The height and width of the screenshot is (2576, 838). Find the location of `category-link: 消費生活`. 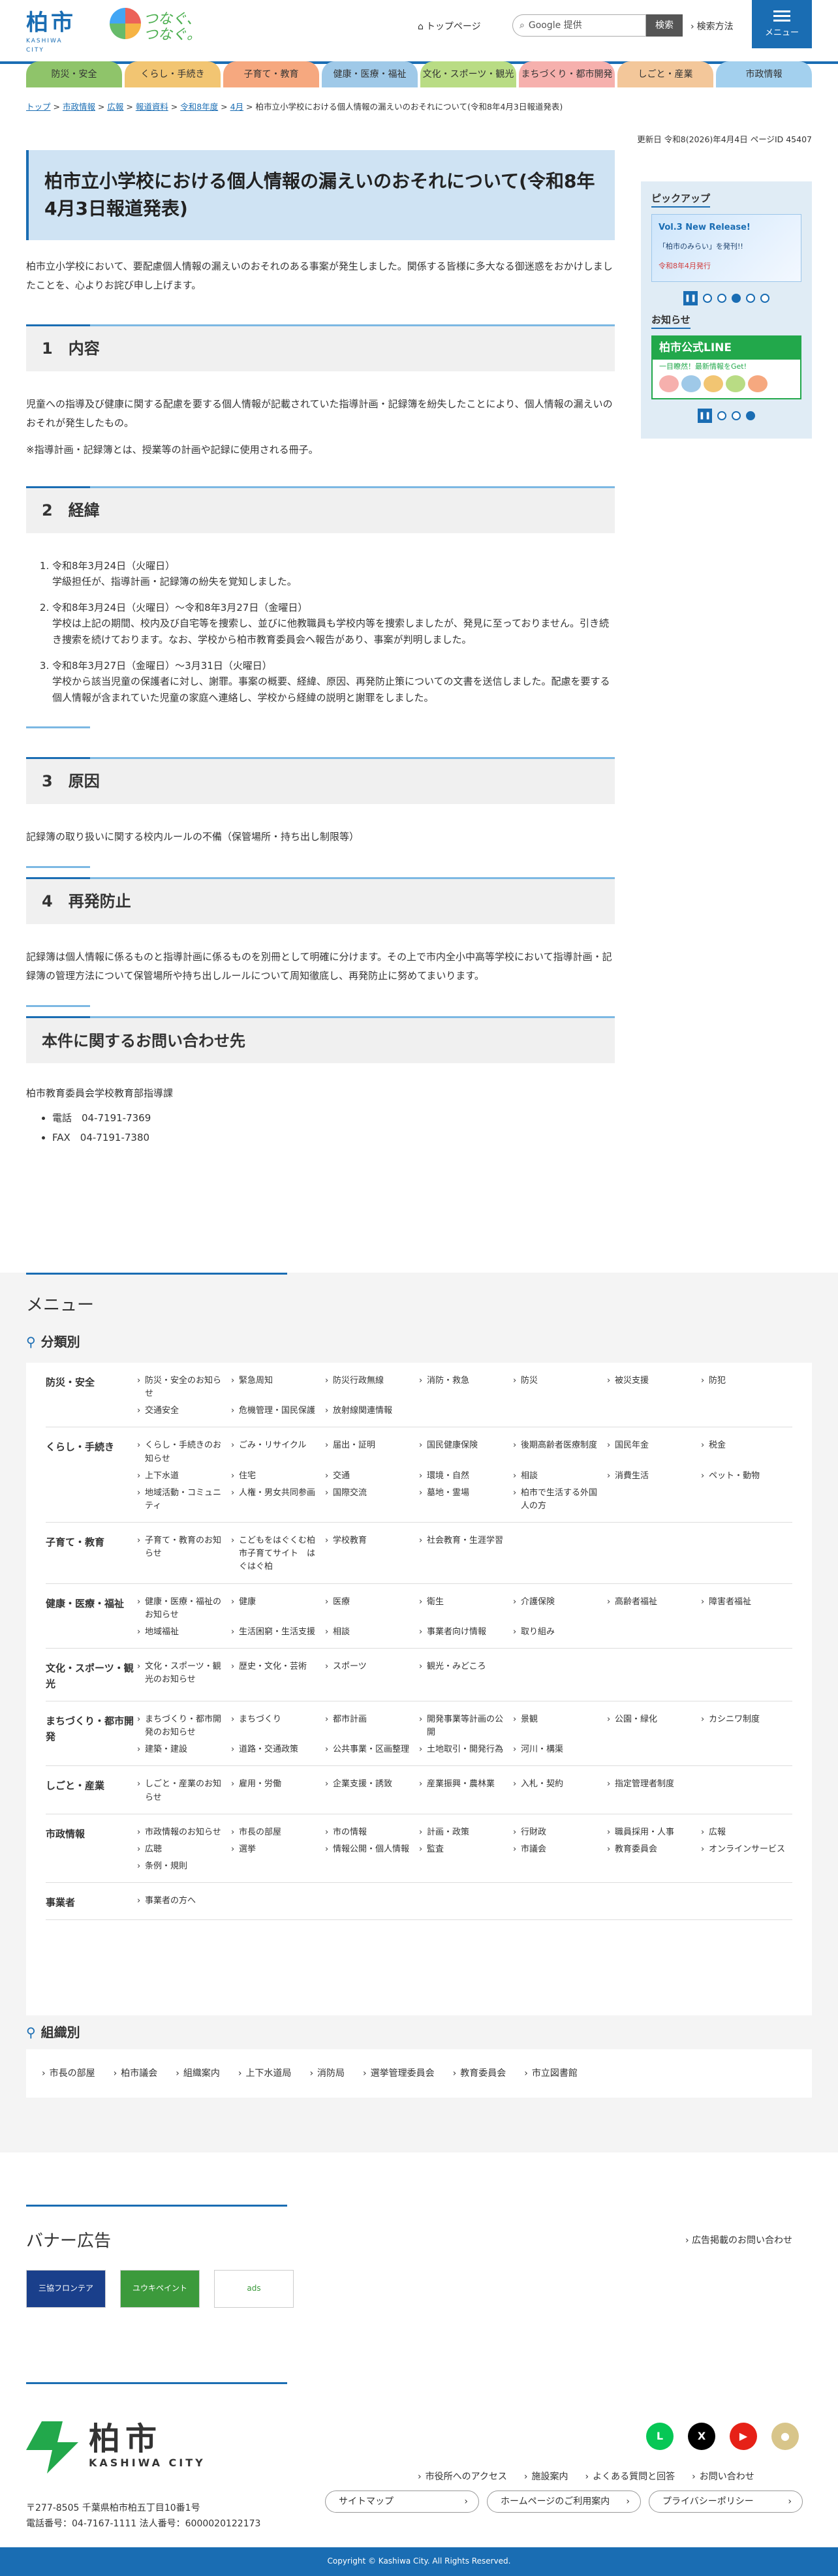

category-link: 消費生活 is located at coordinates (652, 1476).